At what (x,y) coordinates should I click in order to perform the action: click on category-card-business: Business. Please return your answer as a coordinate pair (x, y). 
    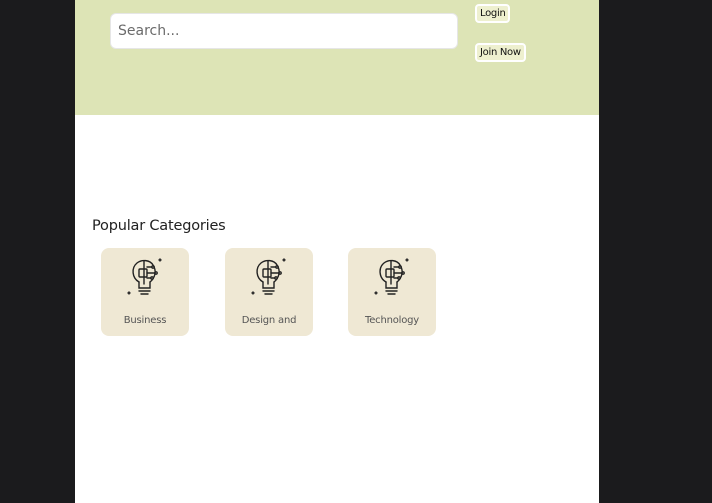
    Looking at the image, I should click on (145, 292).